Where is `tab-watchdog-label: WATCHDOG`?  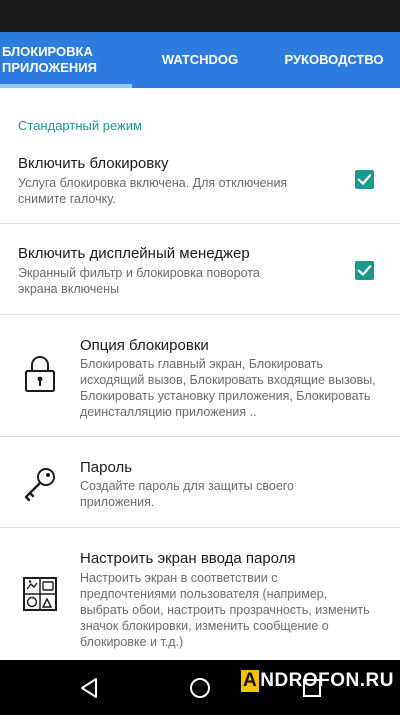
tab-watchdog-label: WATCHDOG is located at coordinates (200, 59).